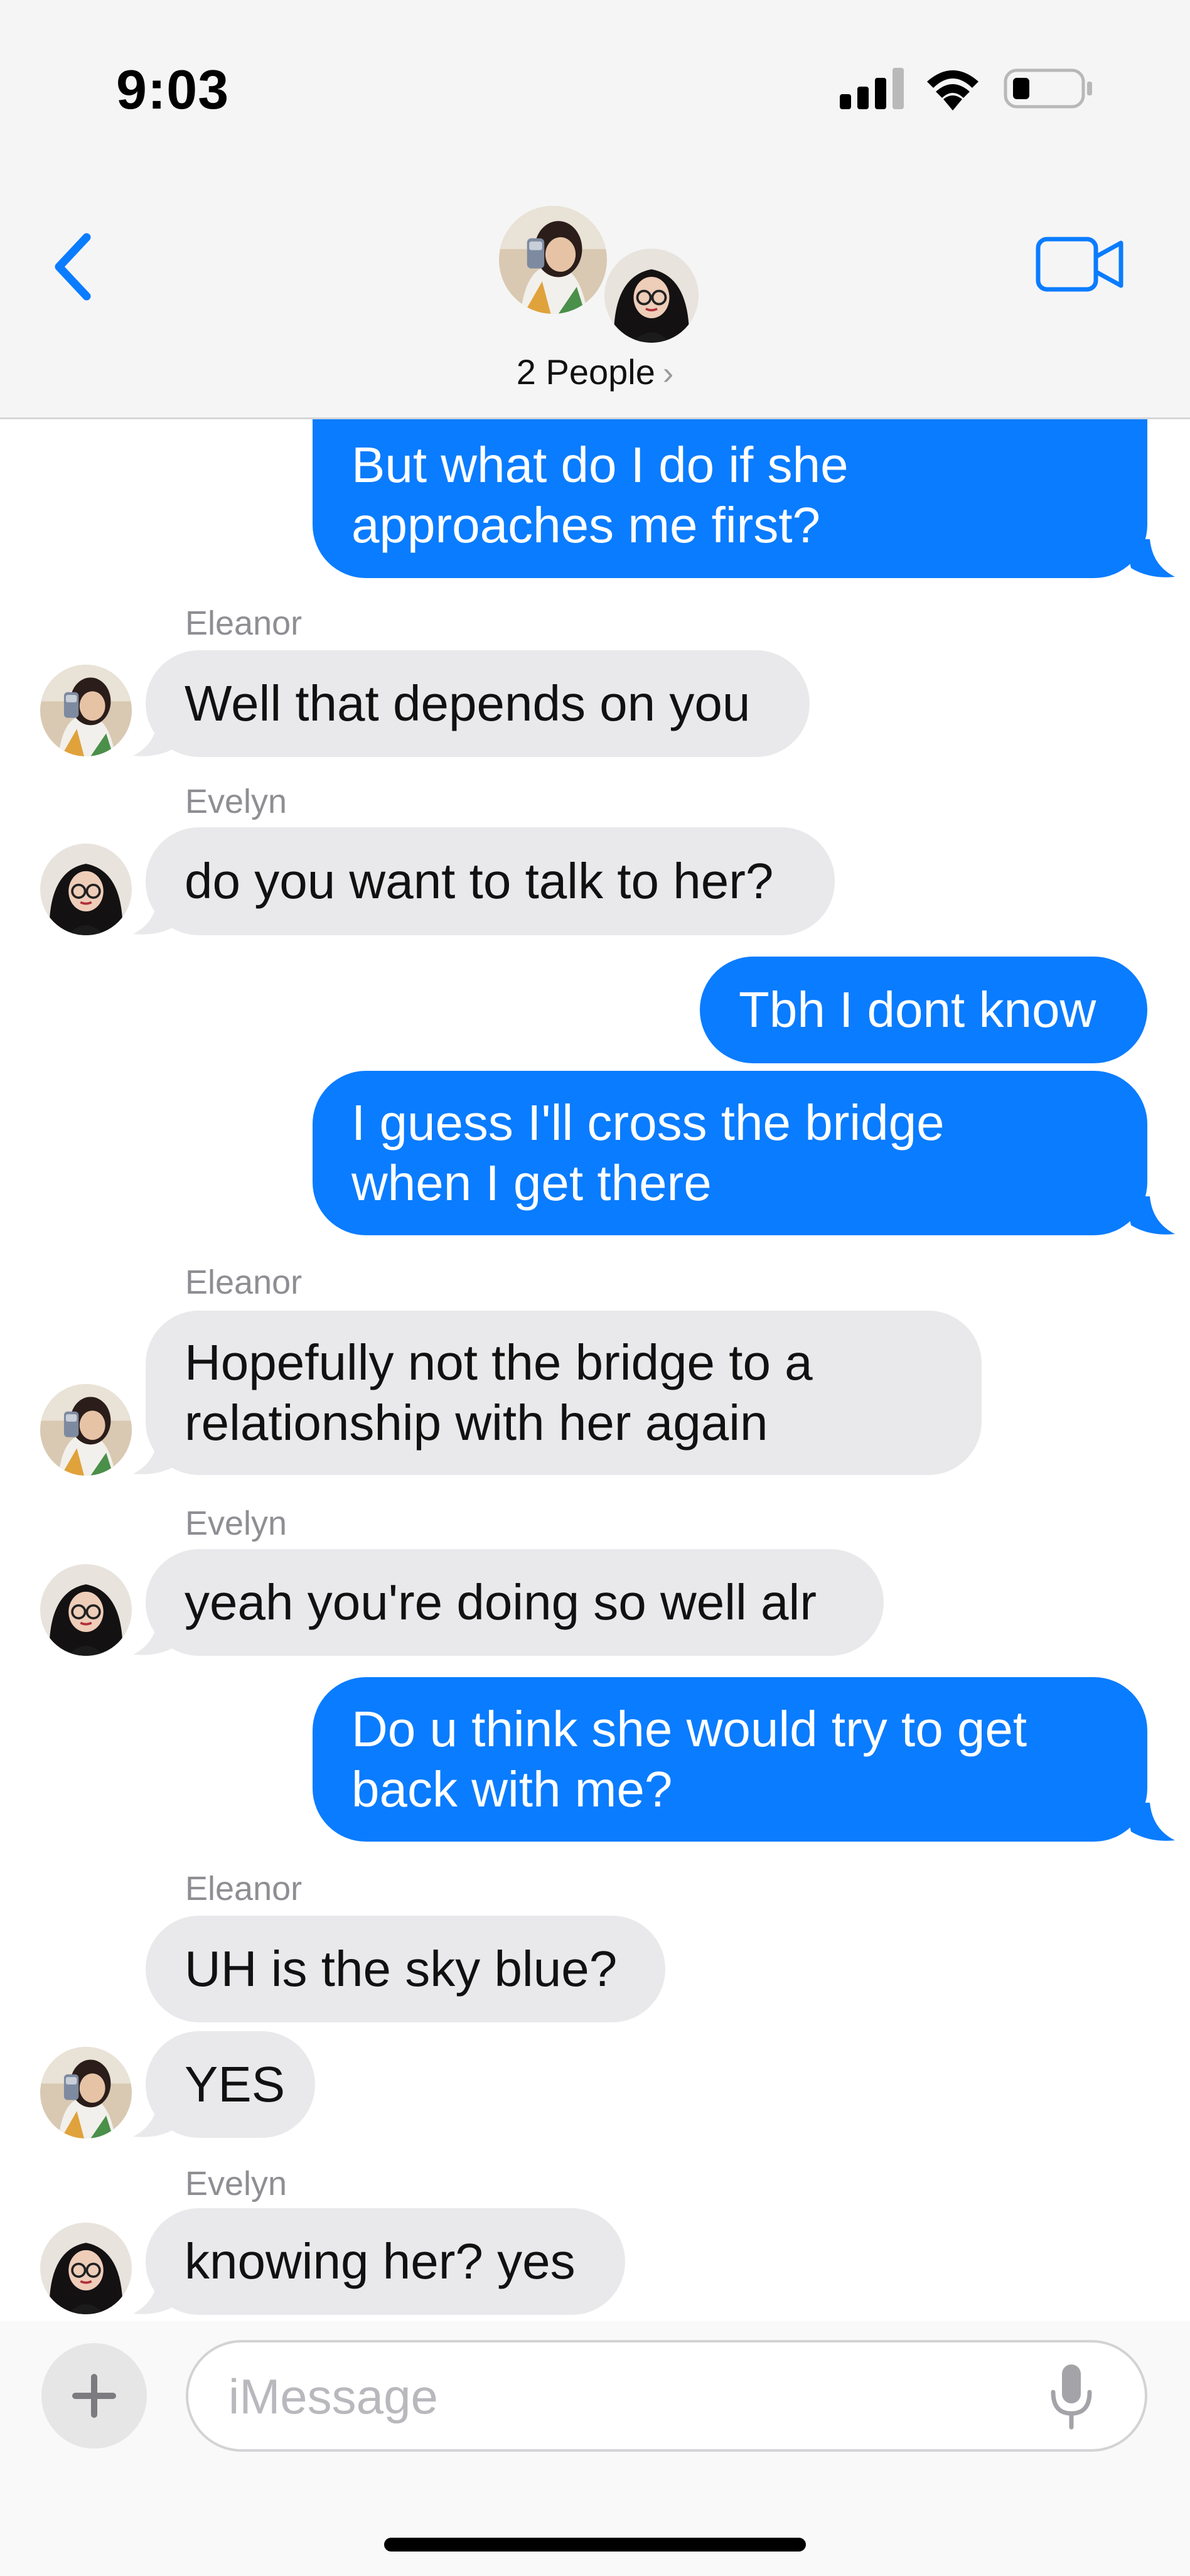 The image size is (1190, 2576). Describe the element at coordinates (401, 1969) in the screenshot. I see `message-text-line: UH is the sky blue?` at that location.